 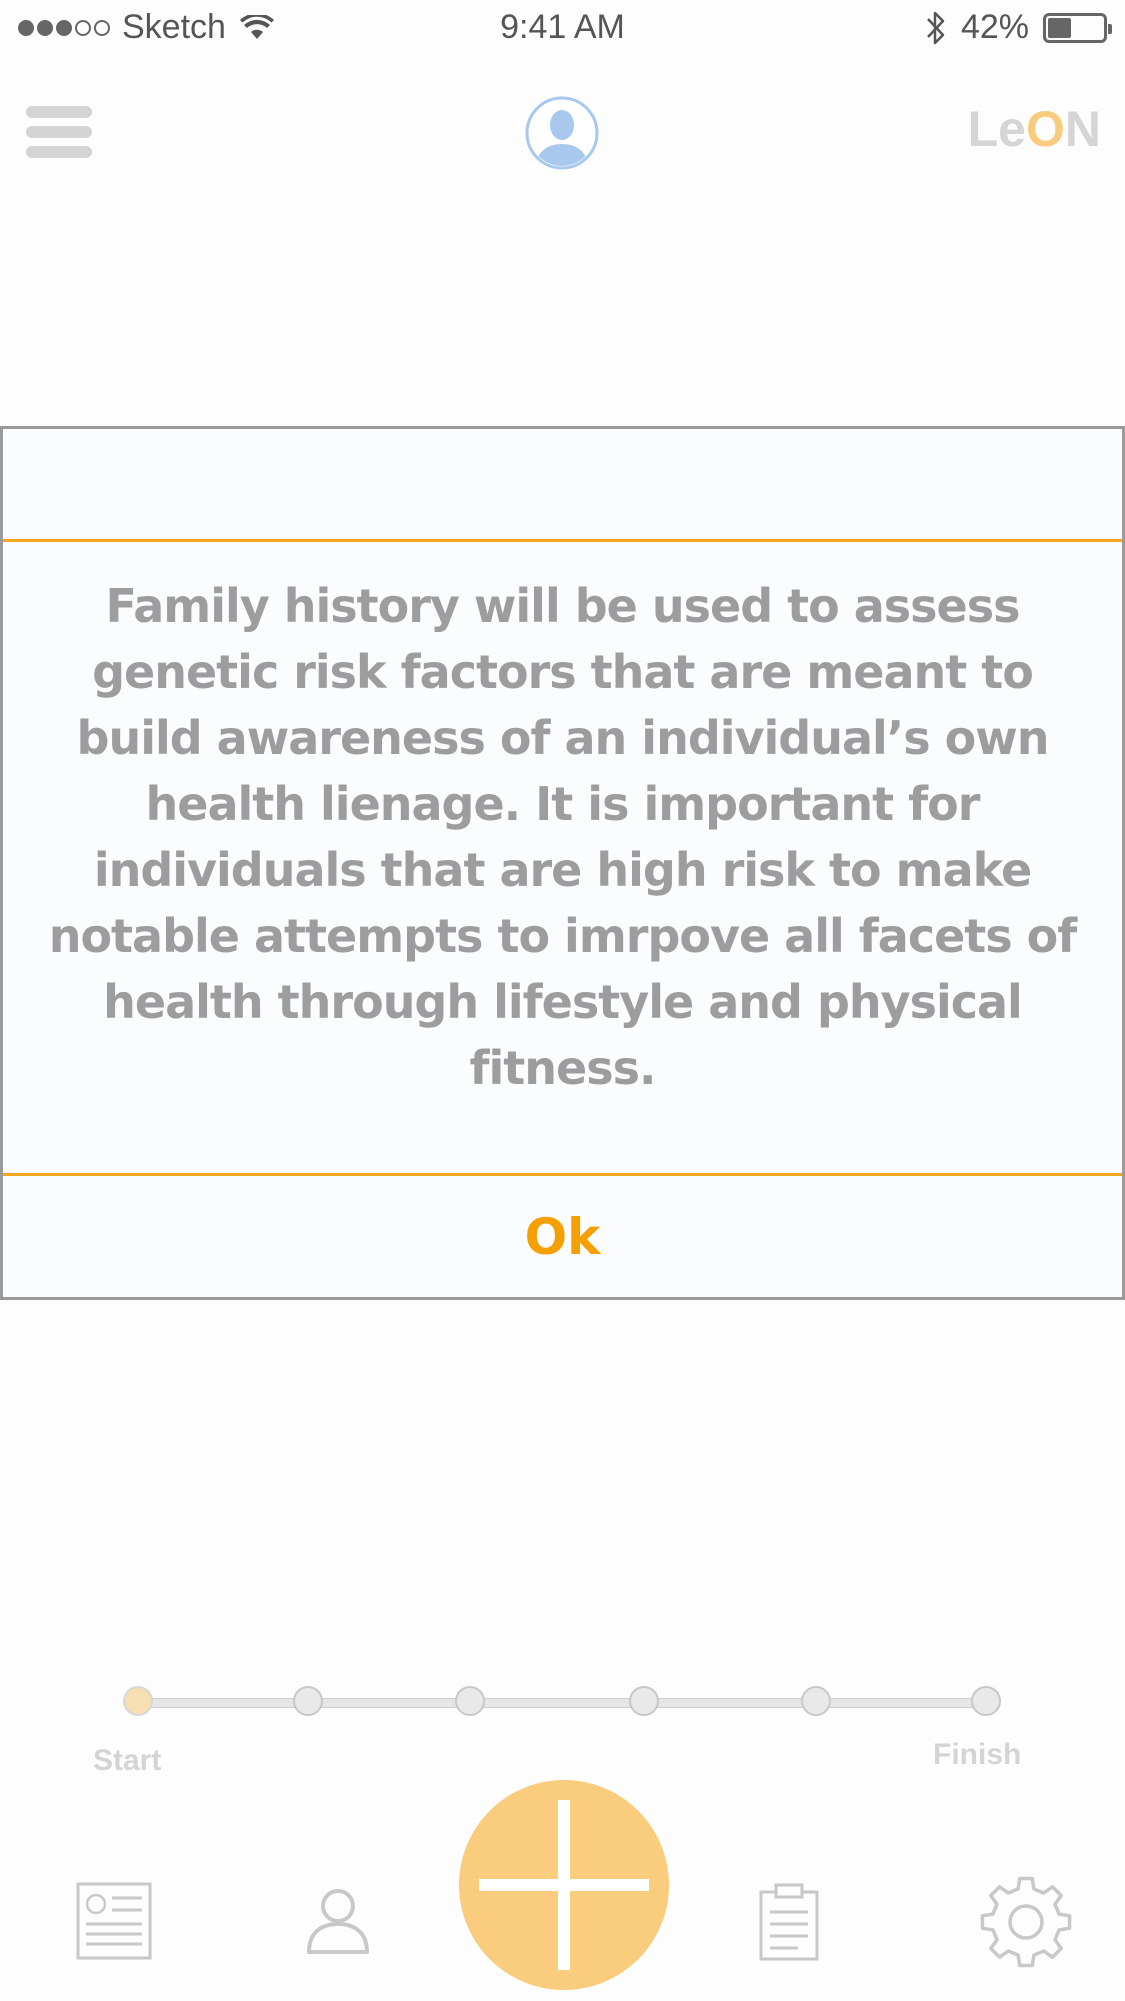 What do you see at coordinates (1110, 28) in the screenshot?
I see `battery-cap` at bounding box center [1110, 28].